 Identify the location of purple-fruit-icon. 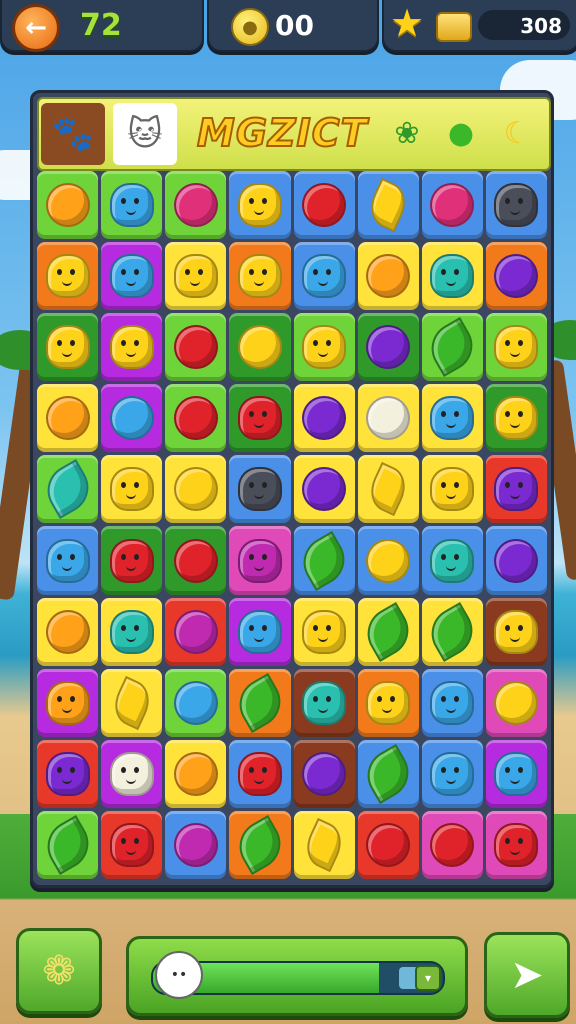
(324, 773).